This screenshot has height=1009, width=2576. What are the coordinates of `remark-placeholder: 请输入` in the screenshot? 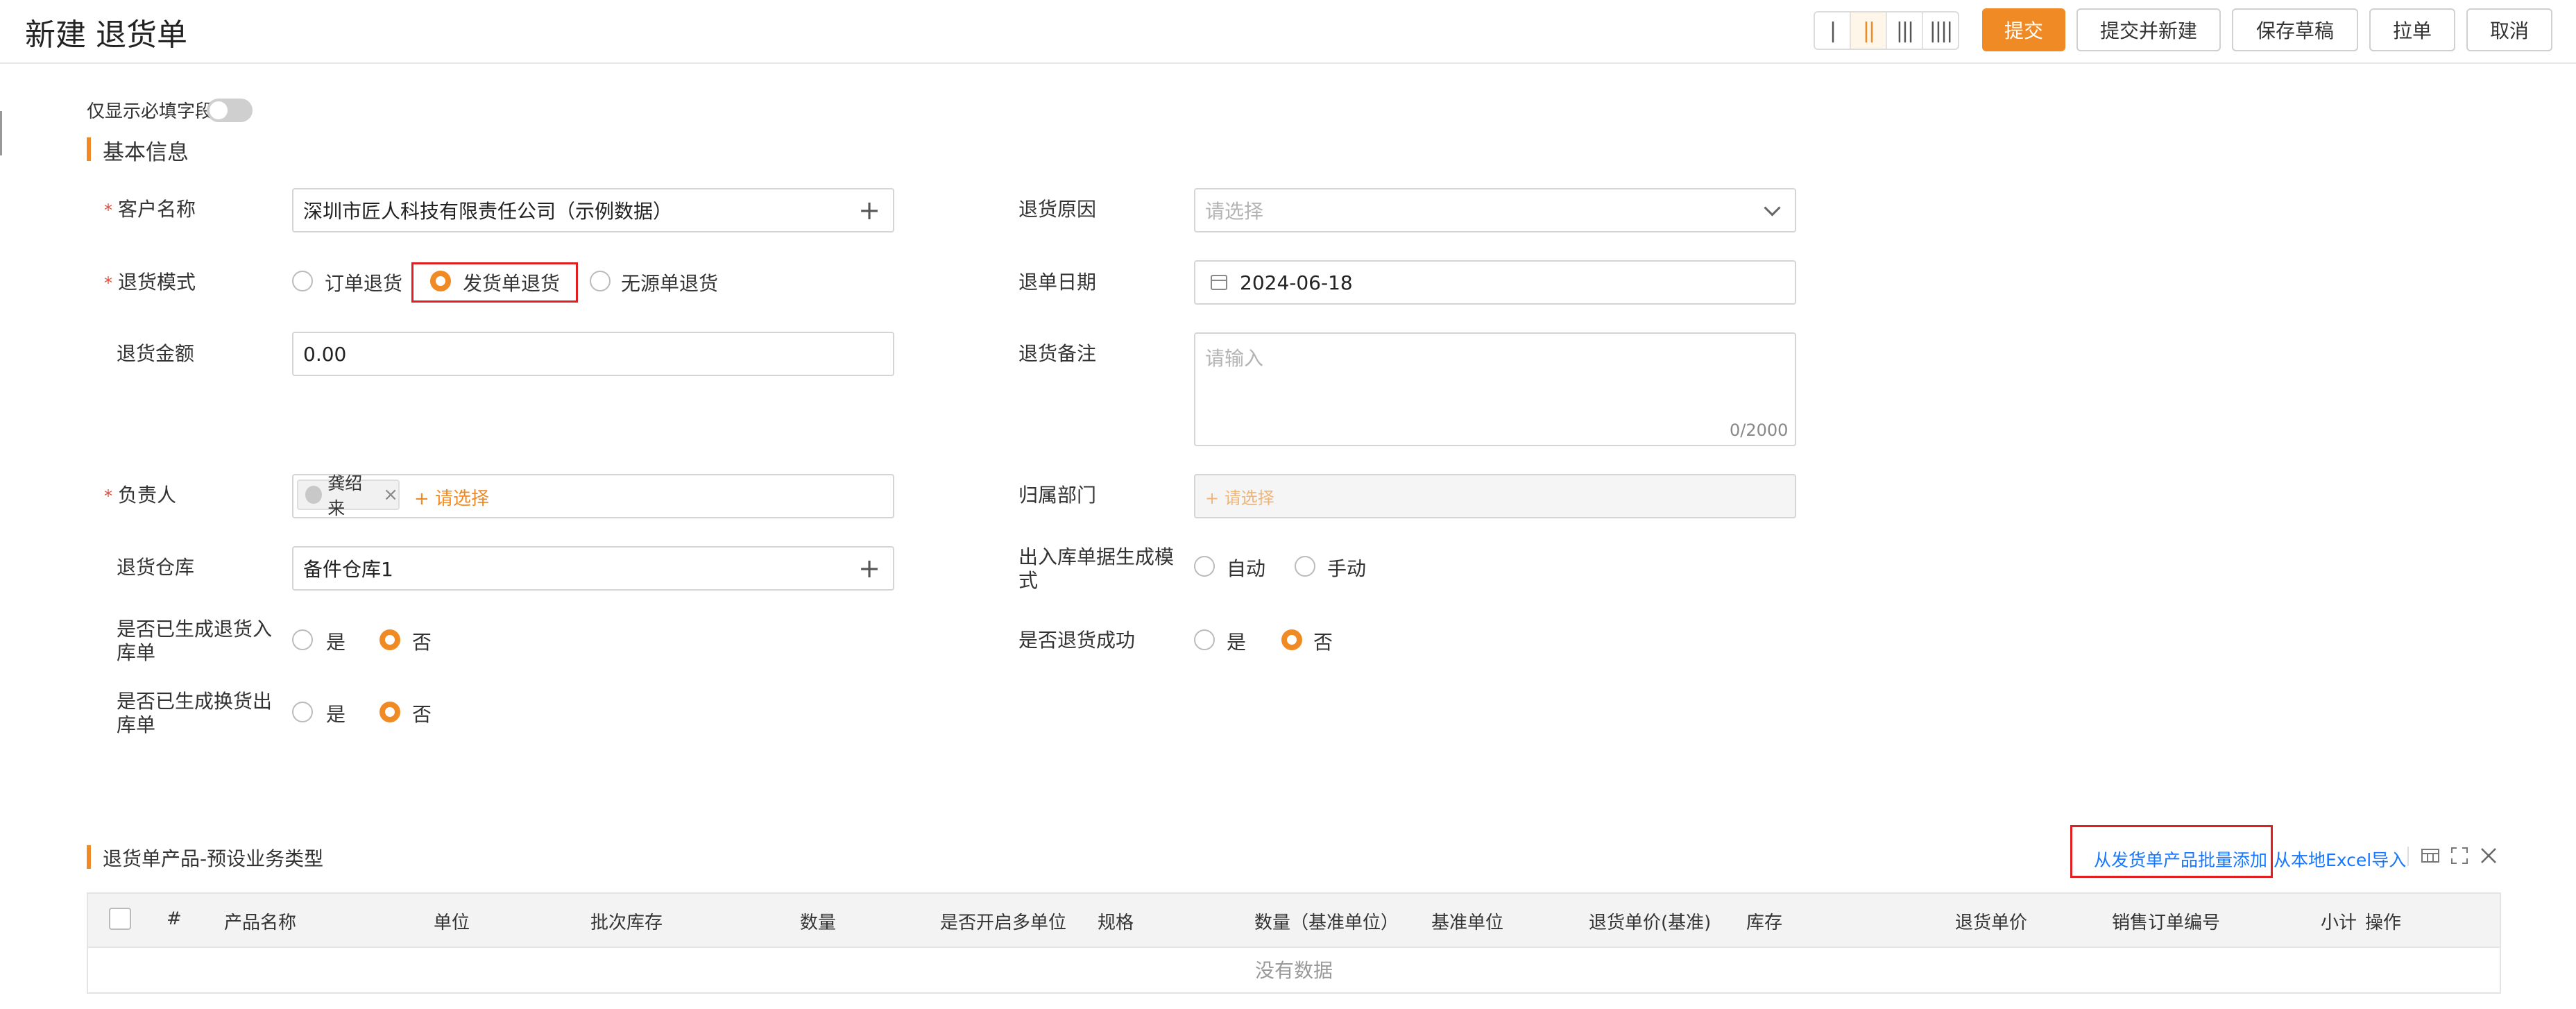 It's located at (1234, 358).